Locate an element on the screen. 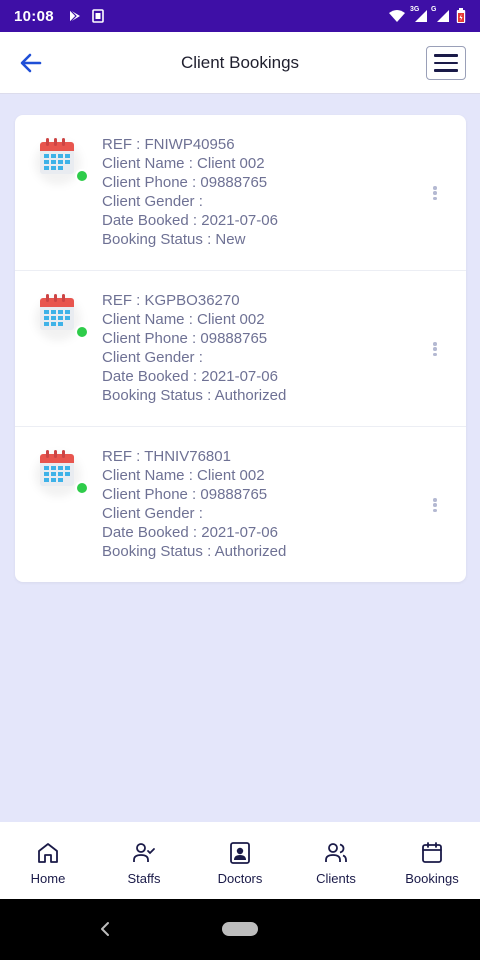 This screenshot has height=960, width=480. nav-label-doctors: Doctors is located at coordinates (240, 878).